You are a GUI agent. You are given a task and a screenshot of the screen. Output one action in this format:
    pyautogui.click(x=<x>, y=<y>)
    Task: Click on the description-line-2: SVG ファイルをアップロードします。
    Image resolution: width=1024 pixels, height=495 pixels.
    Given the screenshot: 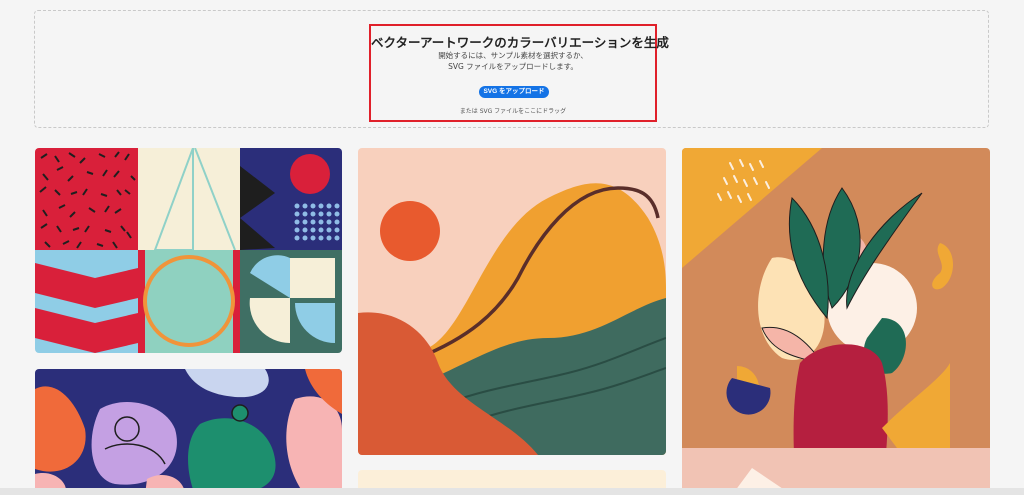 What is the action you would take?
    pyautogui.click(x=513, y=66)
    